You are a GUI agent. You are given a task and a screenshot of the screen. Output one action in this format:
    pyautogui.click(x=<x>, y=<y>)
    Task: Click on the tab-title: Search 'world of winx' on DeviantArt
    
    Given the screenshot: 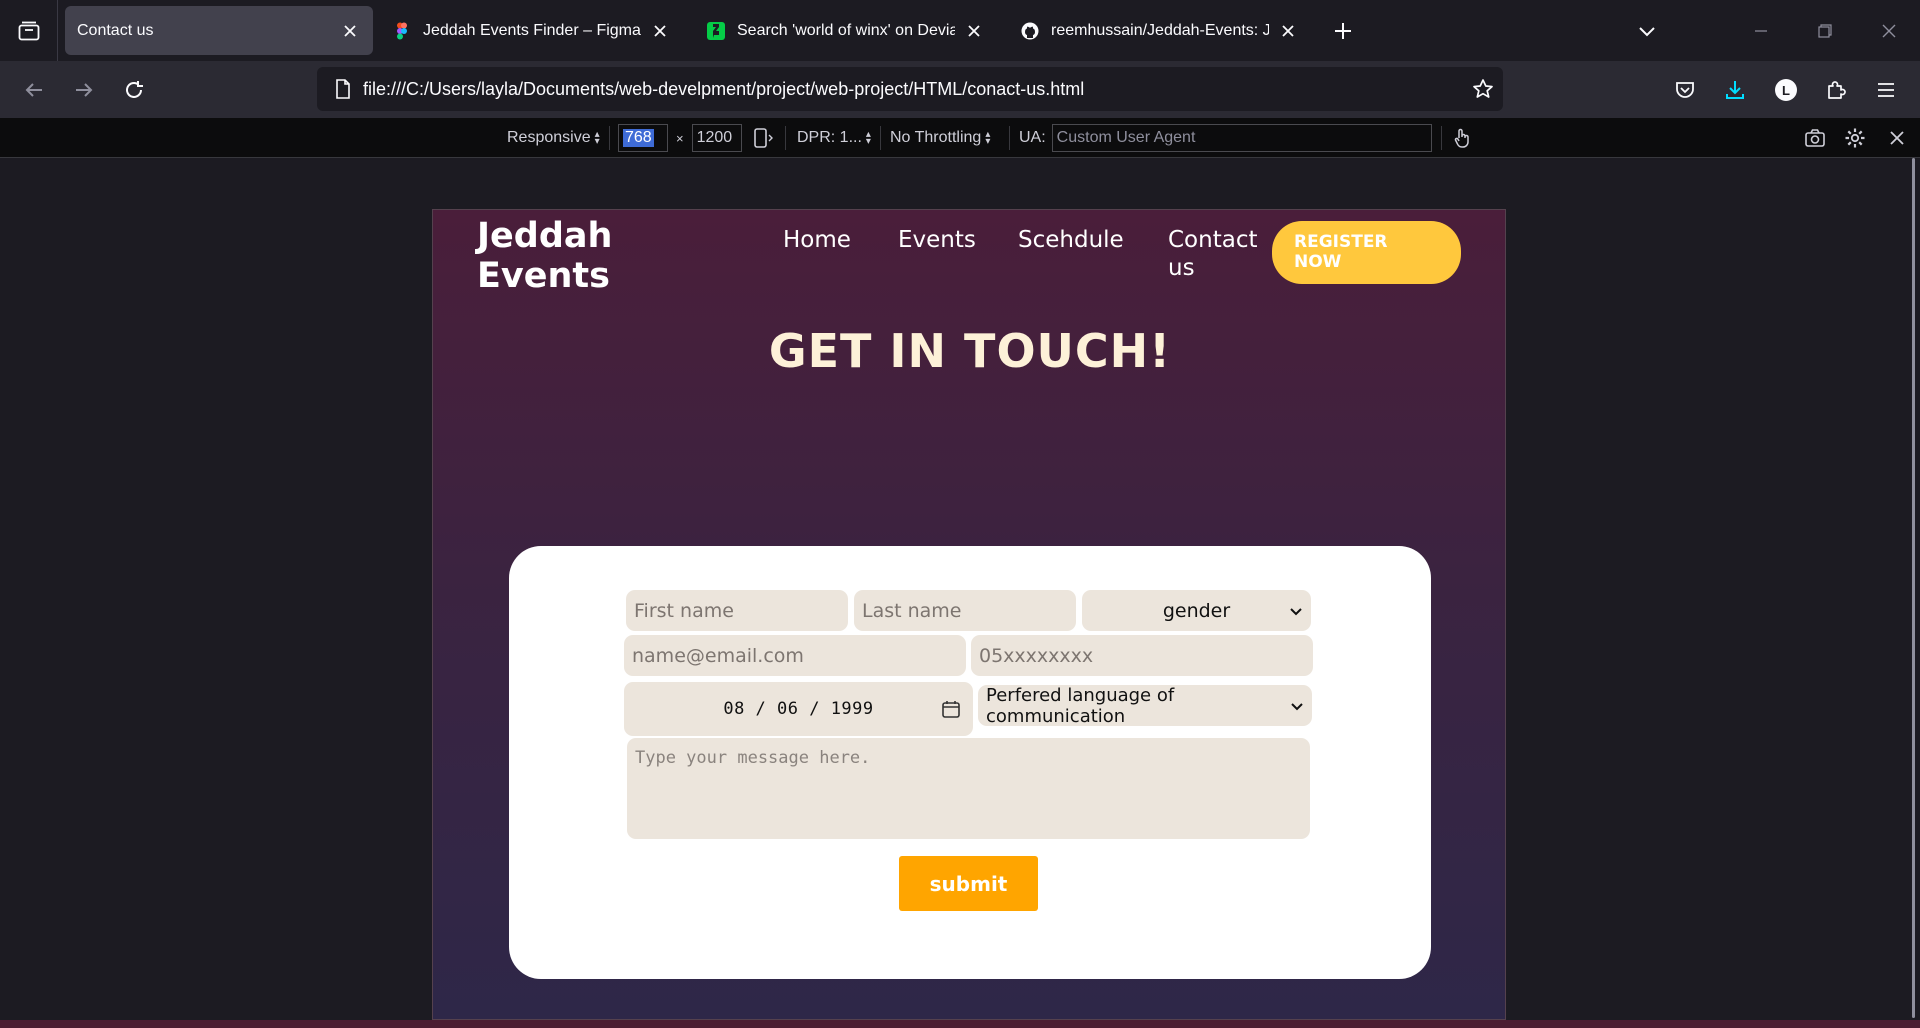 What is the action you would take?
    pyautogui.click(x=846, y=30)
    